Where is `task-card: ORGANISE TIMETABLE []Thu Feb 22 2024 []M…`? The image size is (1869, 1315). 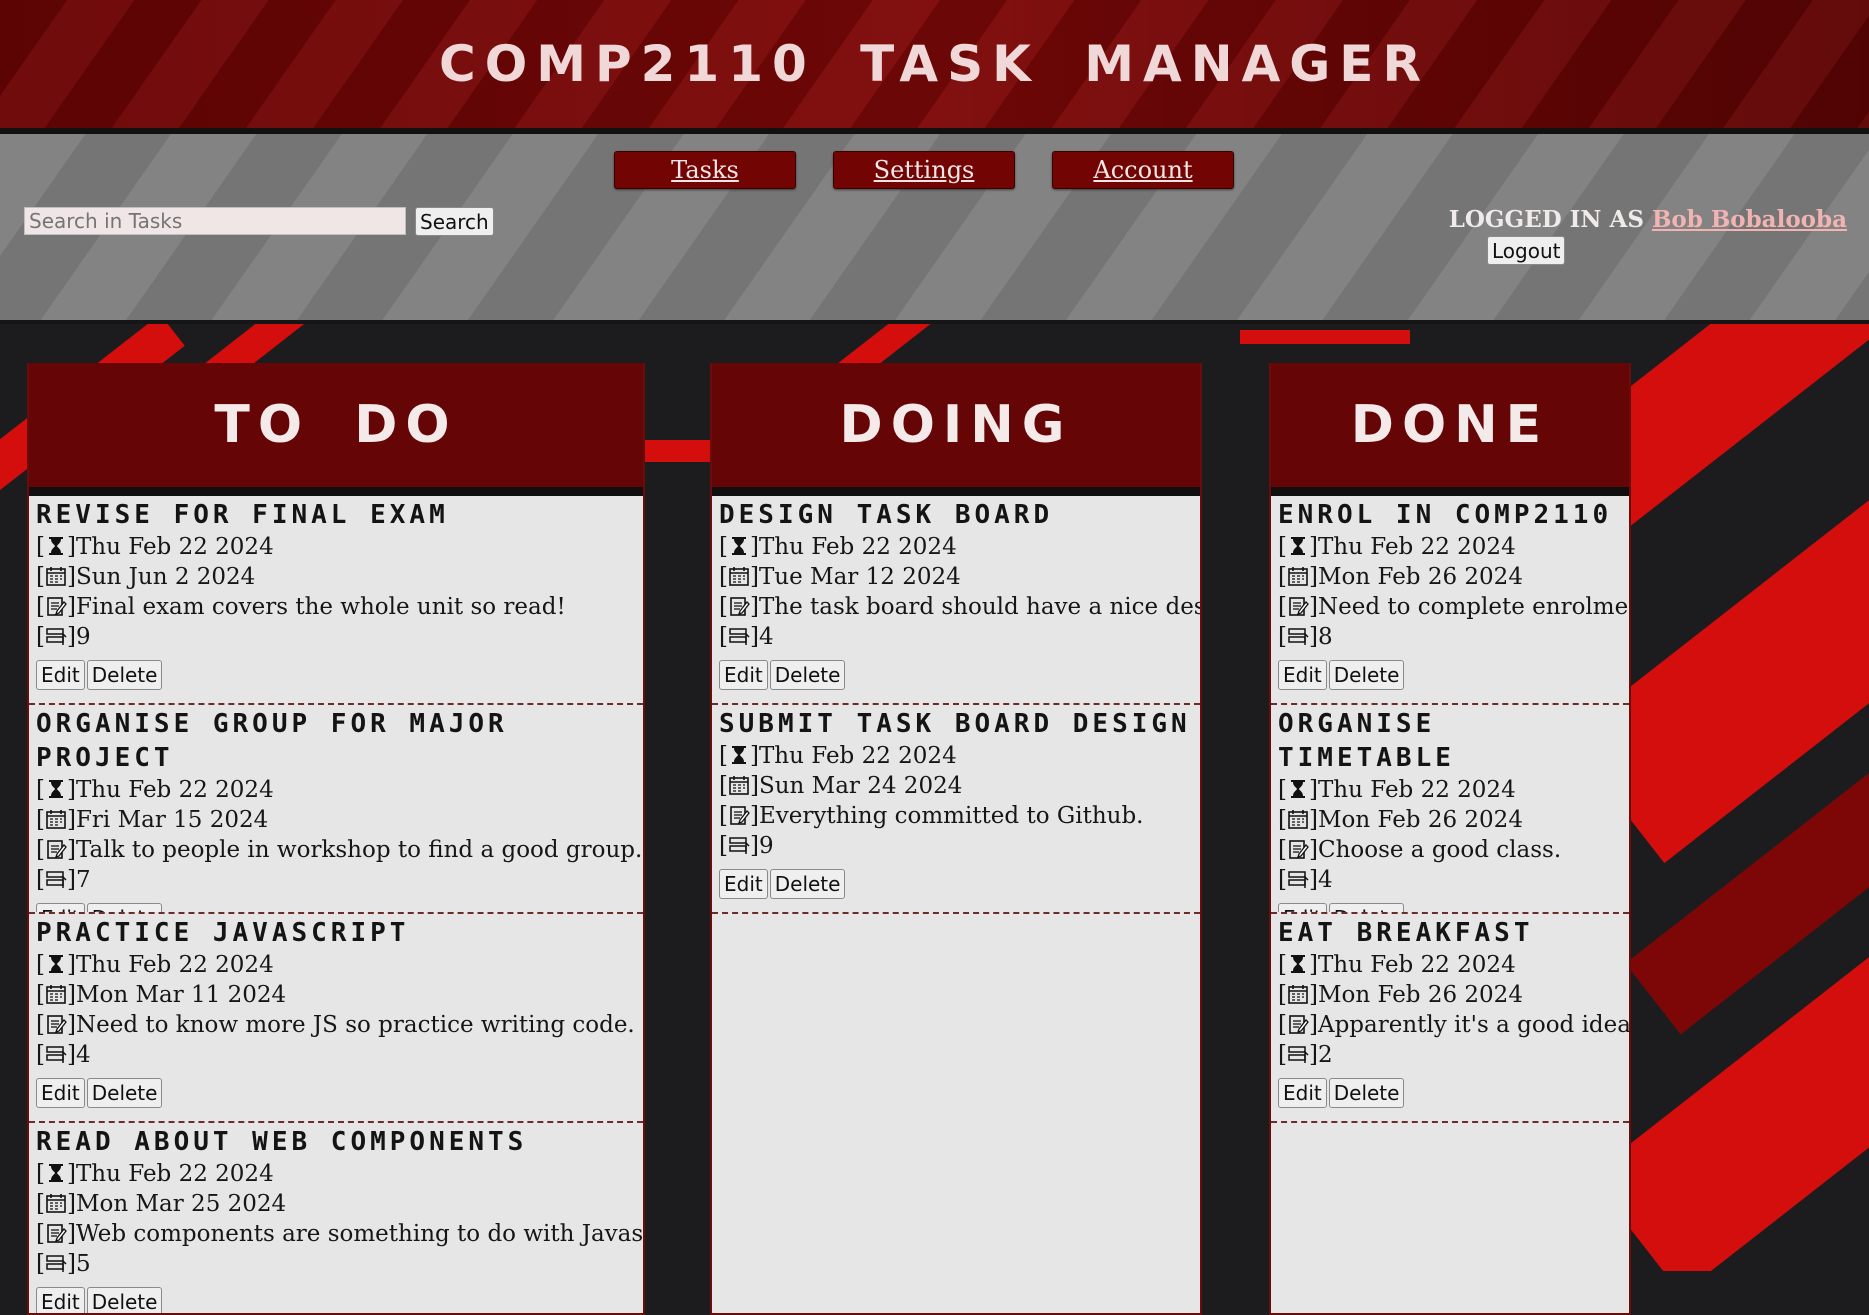 task-card: ORGANISE TIMETABLE []Thu Feb 22 2024 []M… is located at coordinates (1450, 809).